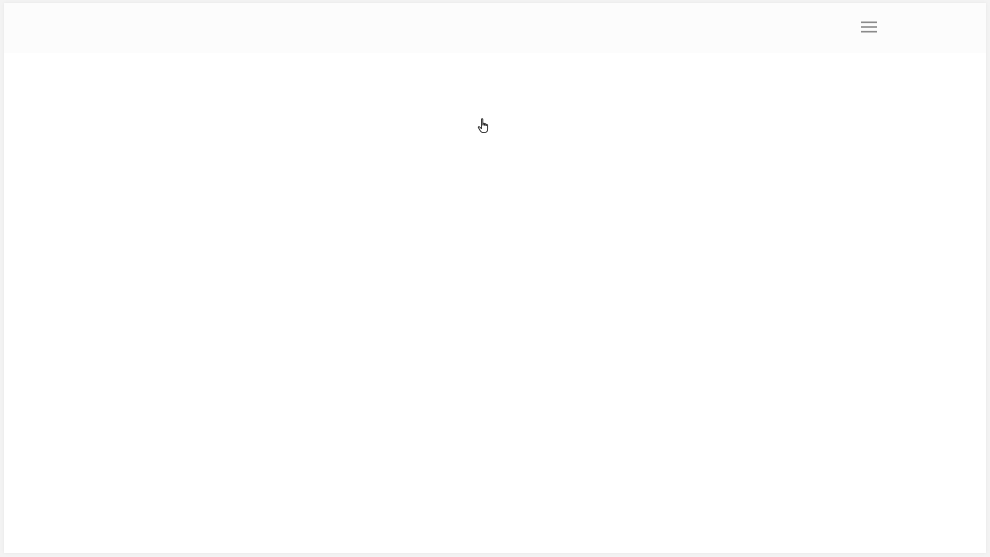  I want to click on hamburger-menu-icon, so click(869, 27).